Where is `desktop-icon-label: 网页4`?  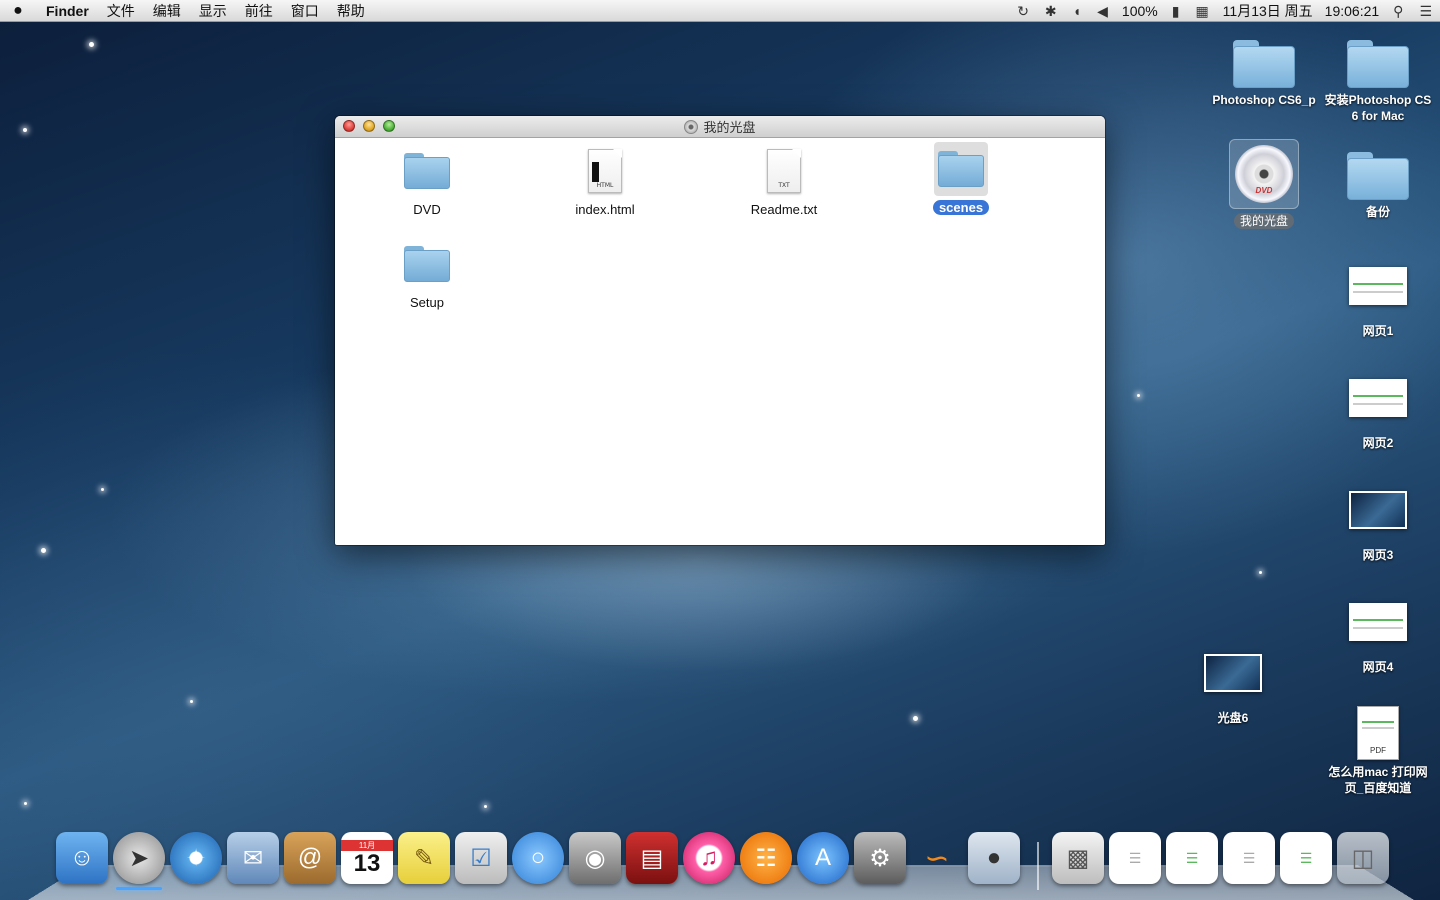 desktop-icon-label: 网页4 is located at coordinates (1378, 667).